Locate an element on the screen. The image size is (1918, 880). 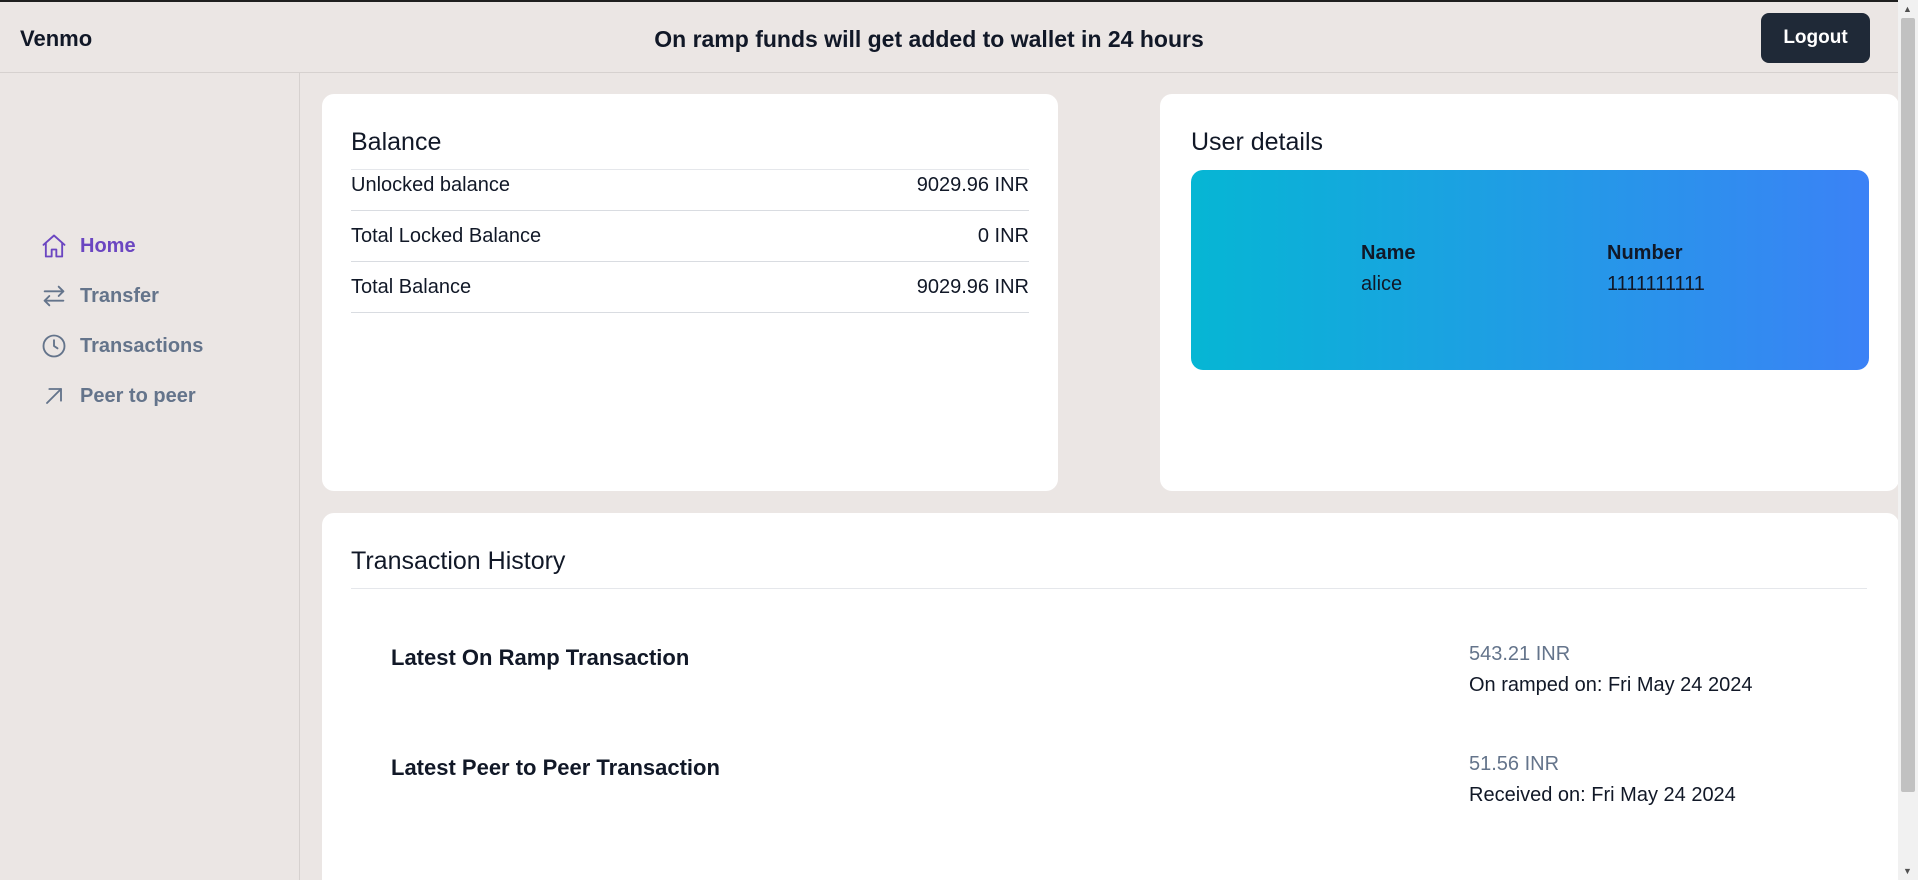
number-value: 1111111111 is located at coordinates (1656, 284).